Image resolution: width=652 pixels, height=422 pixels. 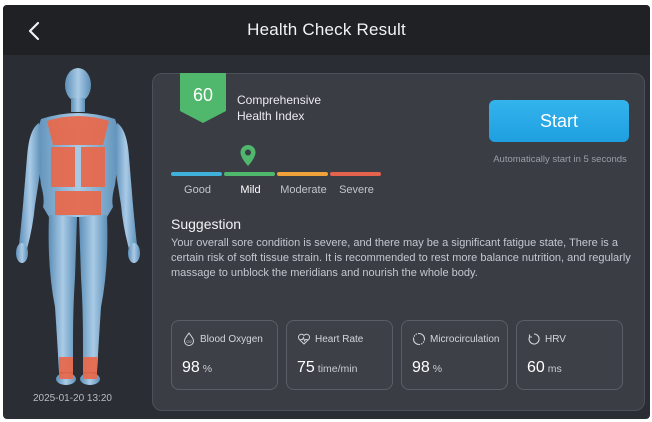 I want to click on health-score: 60, so click(x=203, y=95).